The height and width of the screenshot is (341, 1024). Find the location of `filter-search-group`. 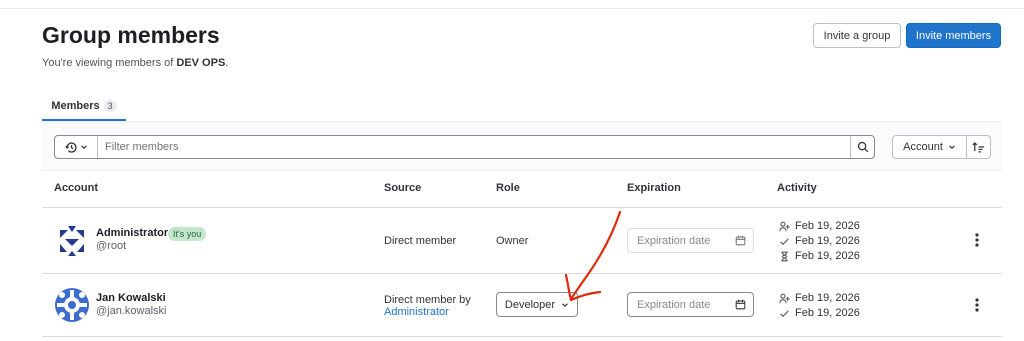

filter-search-group is located at coordinates (464, 147).